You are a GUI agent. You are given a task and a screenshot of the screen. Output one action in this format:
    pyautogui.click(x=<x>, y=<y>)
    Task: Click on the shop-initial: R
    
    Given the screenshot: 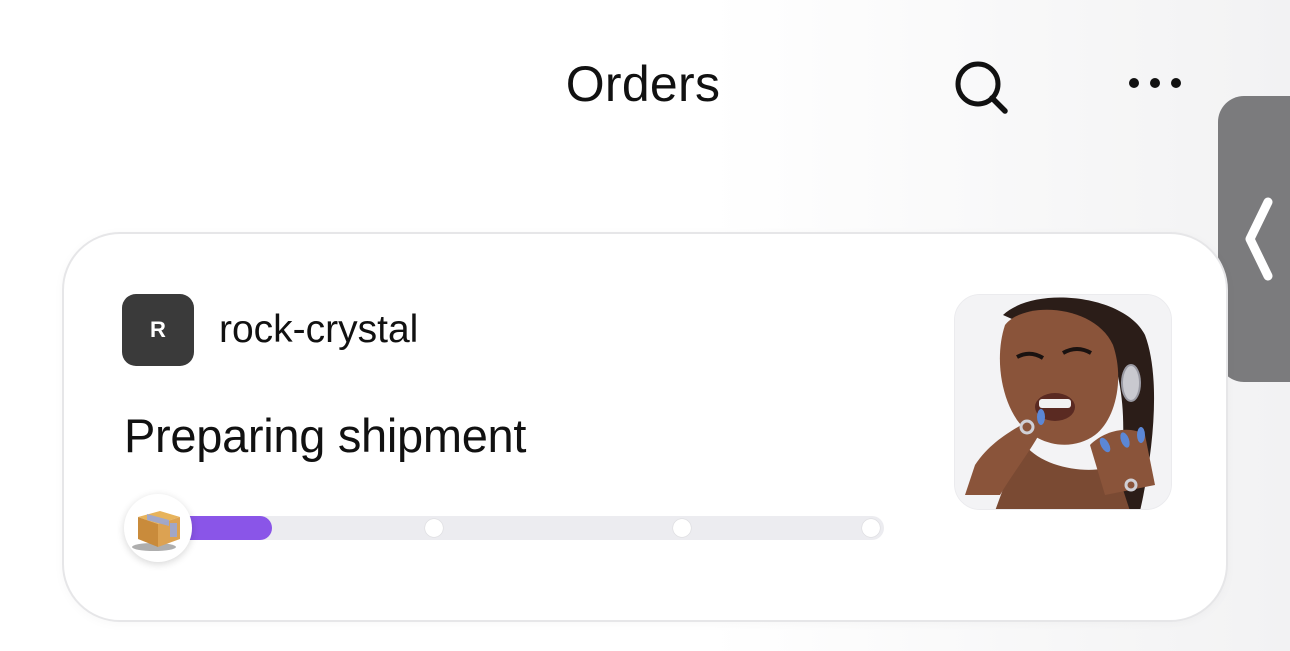 What is the action you would take?
    pyautogui.click(x=158, y=329)
    